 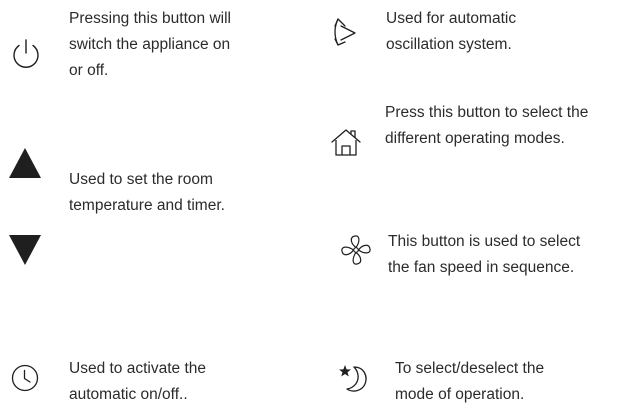 I want to click on home-mode-icon, so click(x=346, y=143).